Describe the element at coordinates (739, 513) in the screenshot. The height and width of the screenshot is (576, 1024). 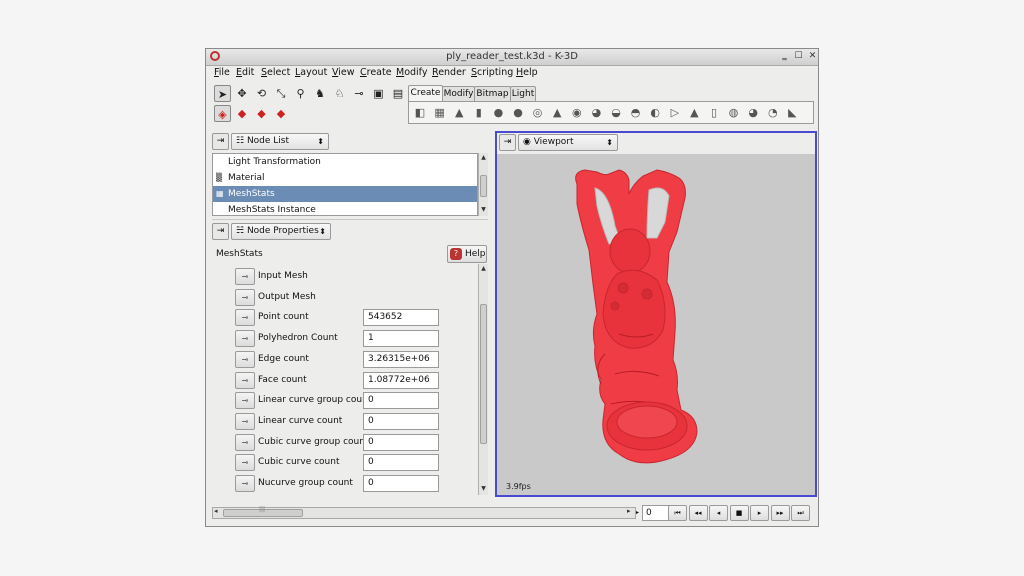
I see `stop-button: ■` at that location.